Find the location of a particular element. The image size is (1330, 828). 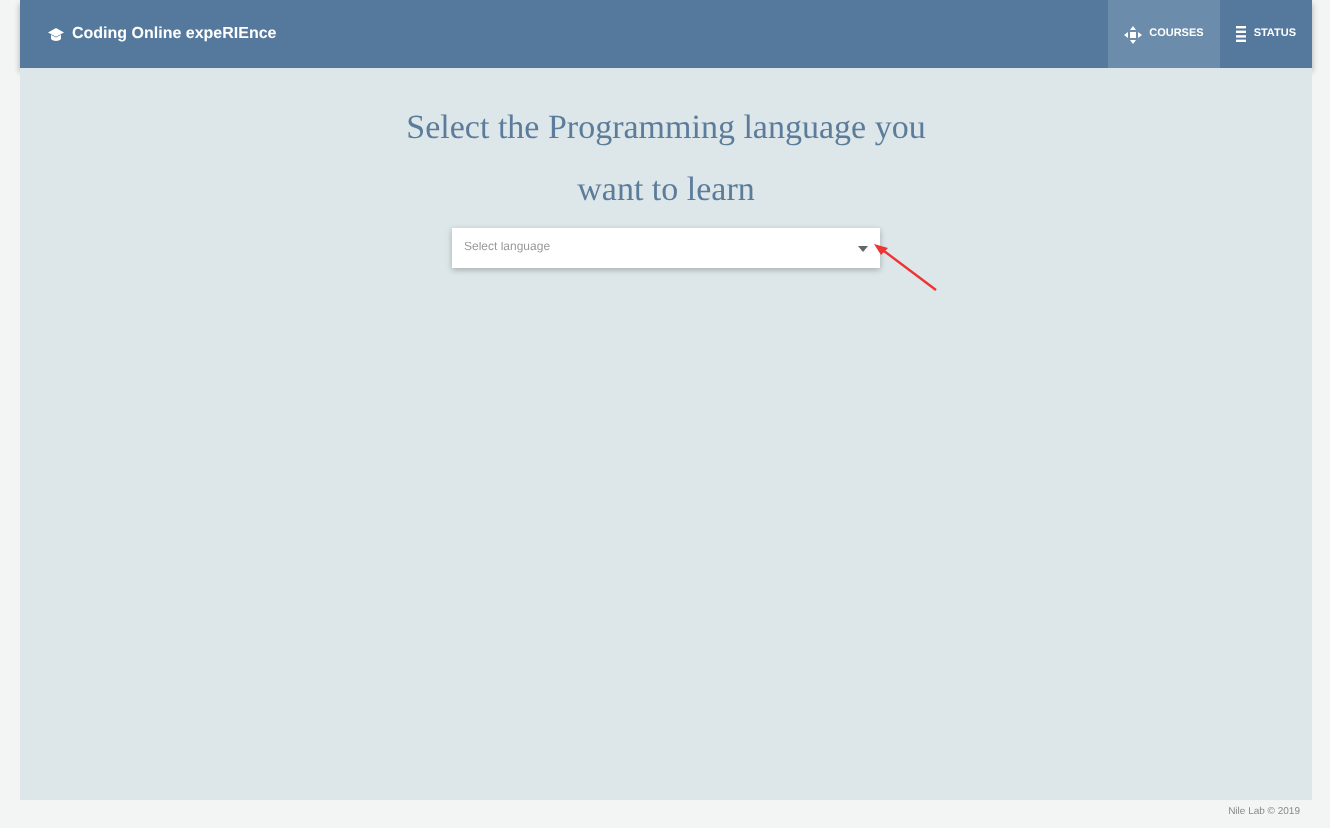

list-icon is located at coordinates (1240, 34).